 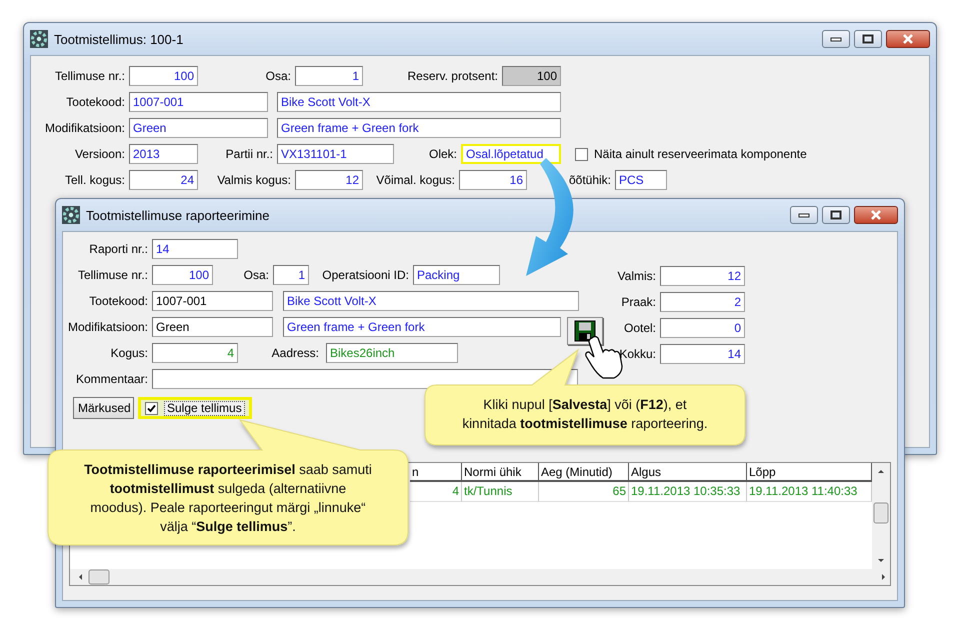 What do you see at coordinates (702, 302) in the screenshot?
I see `input-field: 2` at bounding box center [702, 302].